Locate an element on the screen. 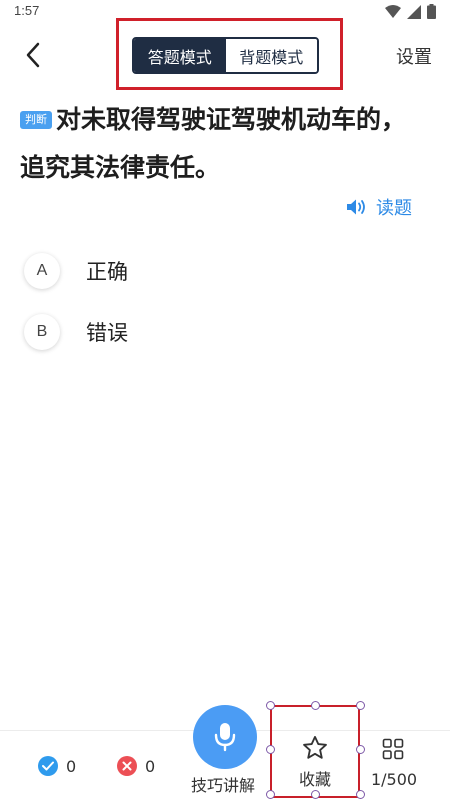 The width and height of the screenshot is (450, 799). progress-label: 1/500 is located at coordinates (394, 779).